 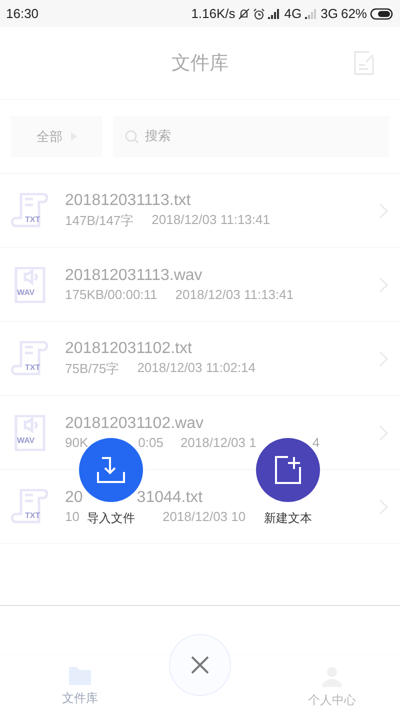 What do you see at coordinates (74, 498) in the screenshot?
I see `file-name: 20` at bounding box center [74, 498].